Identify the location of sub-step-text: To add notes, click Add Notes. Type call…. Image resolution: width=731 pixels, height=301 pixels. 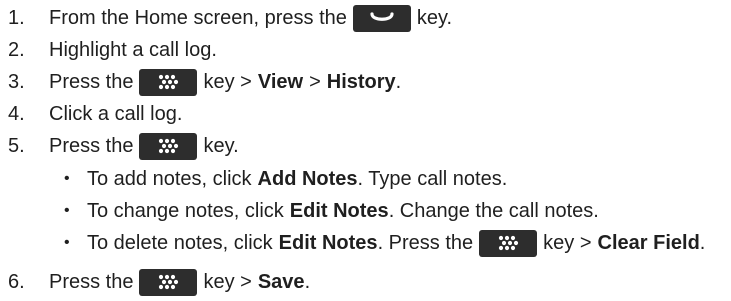
(297, 178).